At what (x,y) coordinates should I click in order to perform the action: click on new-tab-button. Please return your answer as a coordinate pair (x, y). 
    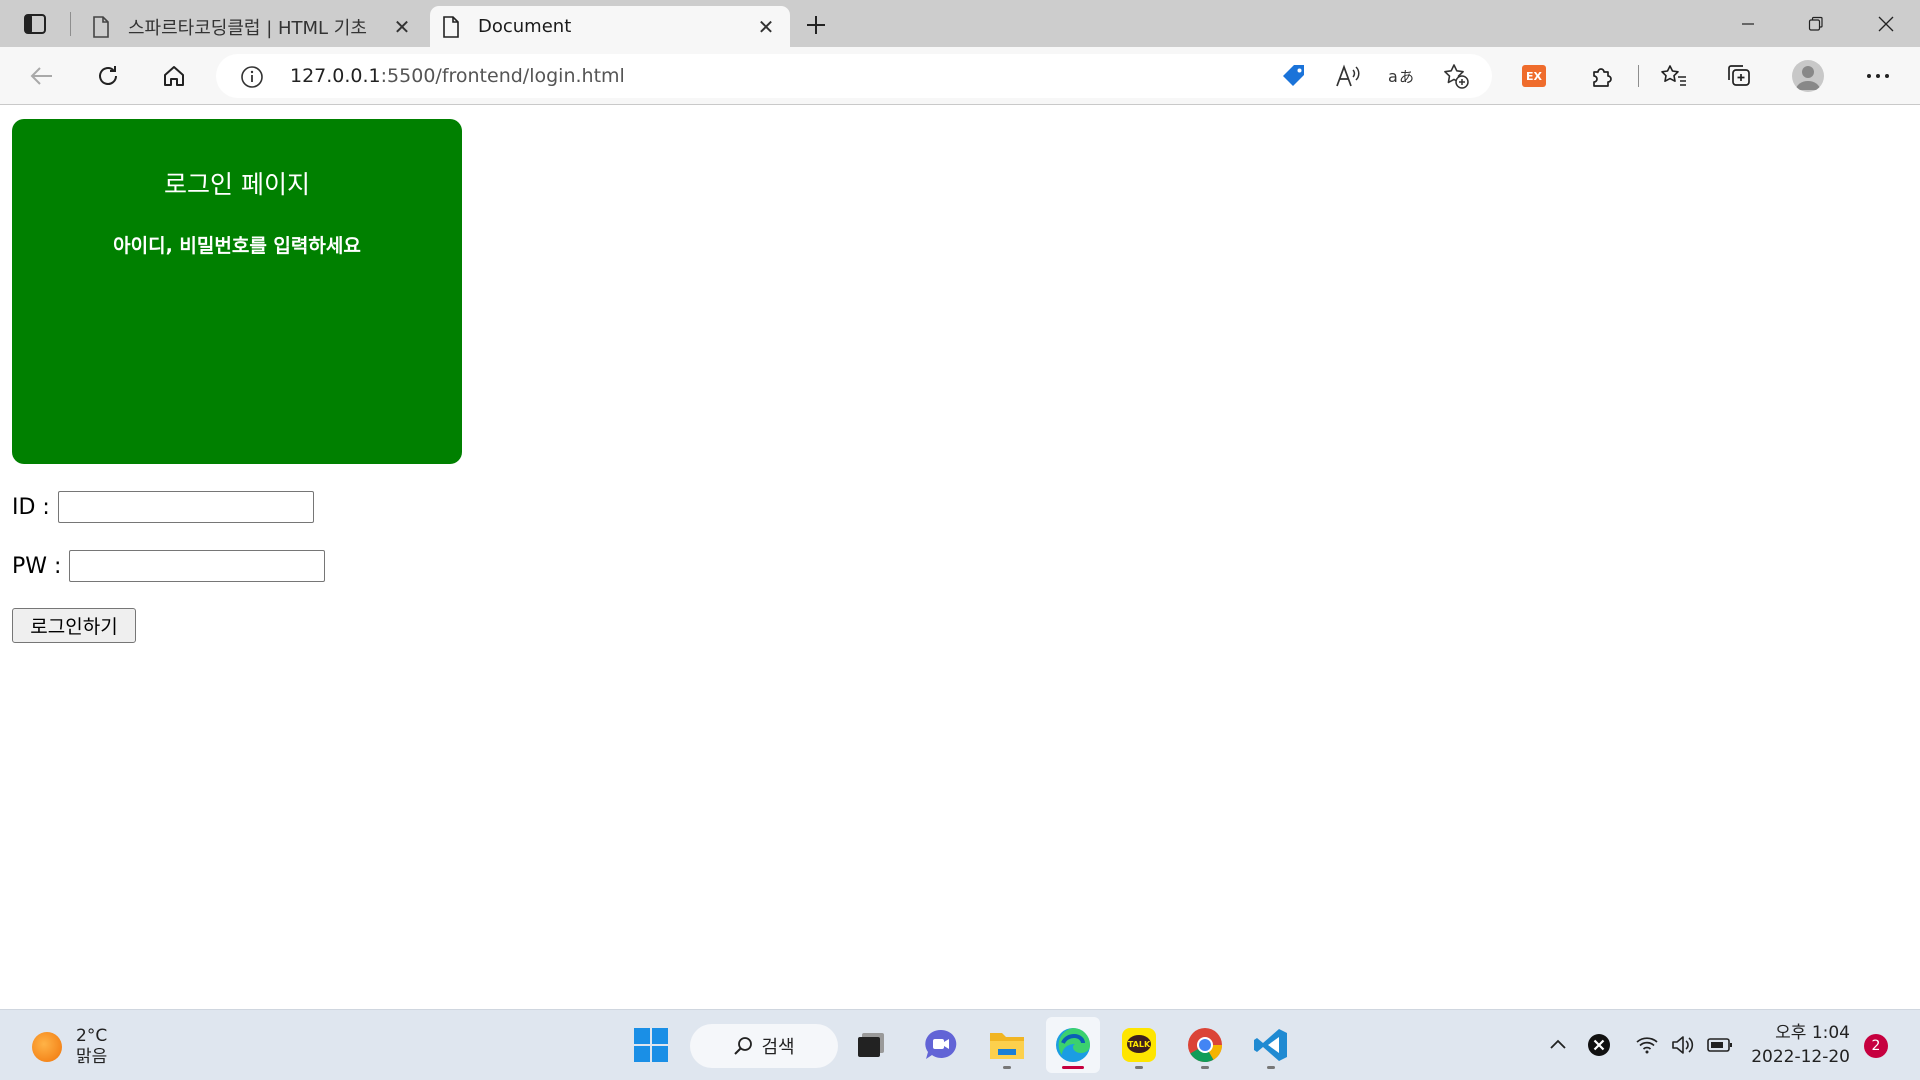
    Looking at the image, I should click on (816, 25).